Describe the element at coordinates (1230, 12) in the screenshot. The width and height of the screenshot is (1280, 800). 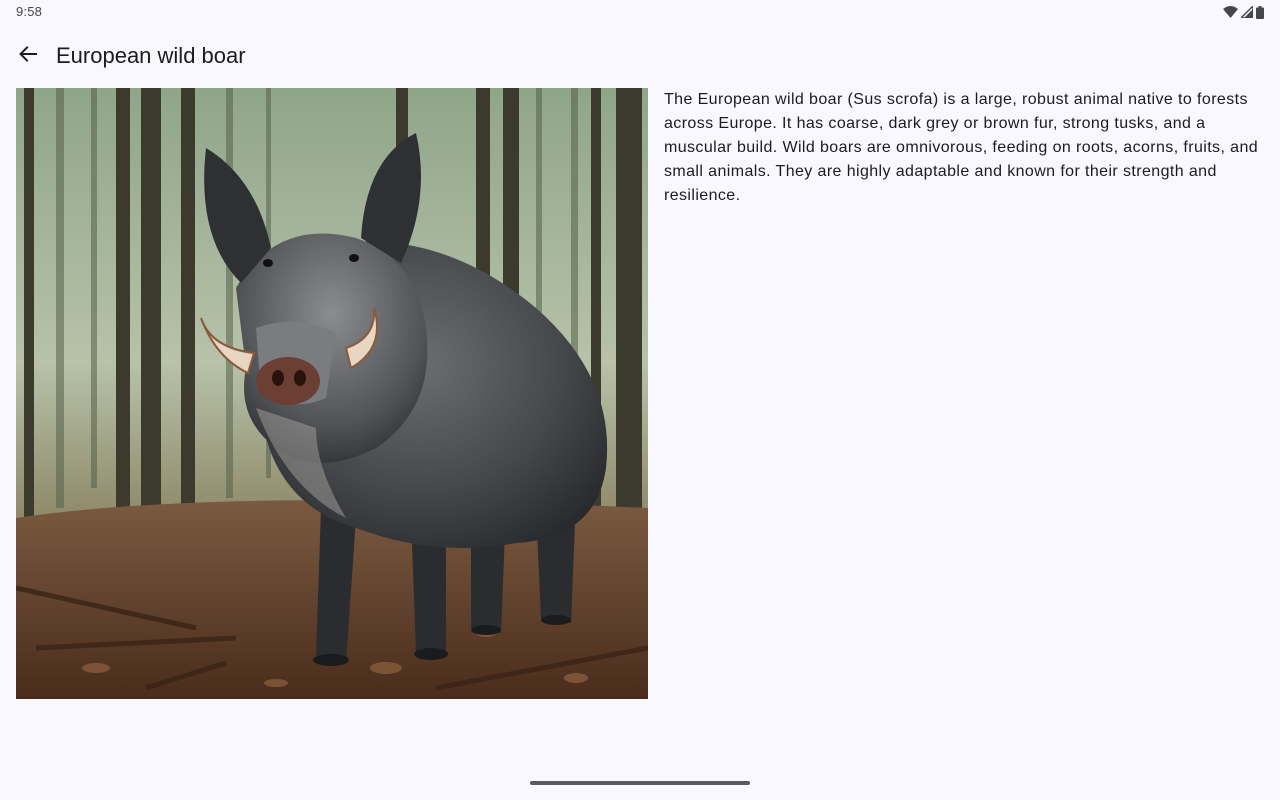
I see `wifi-icon` at that location.